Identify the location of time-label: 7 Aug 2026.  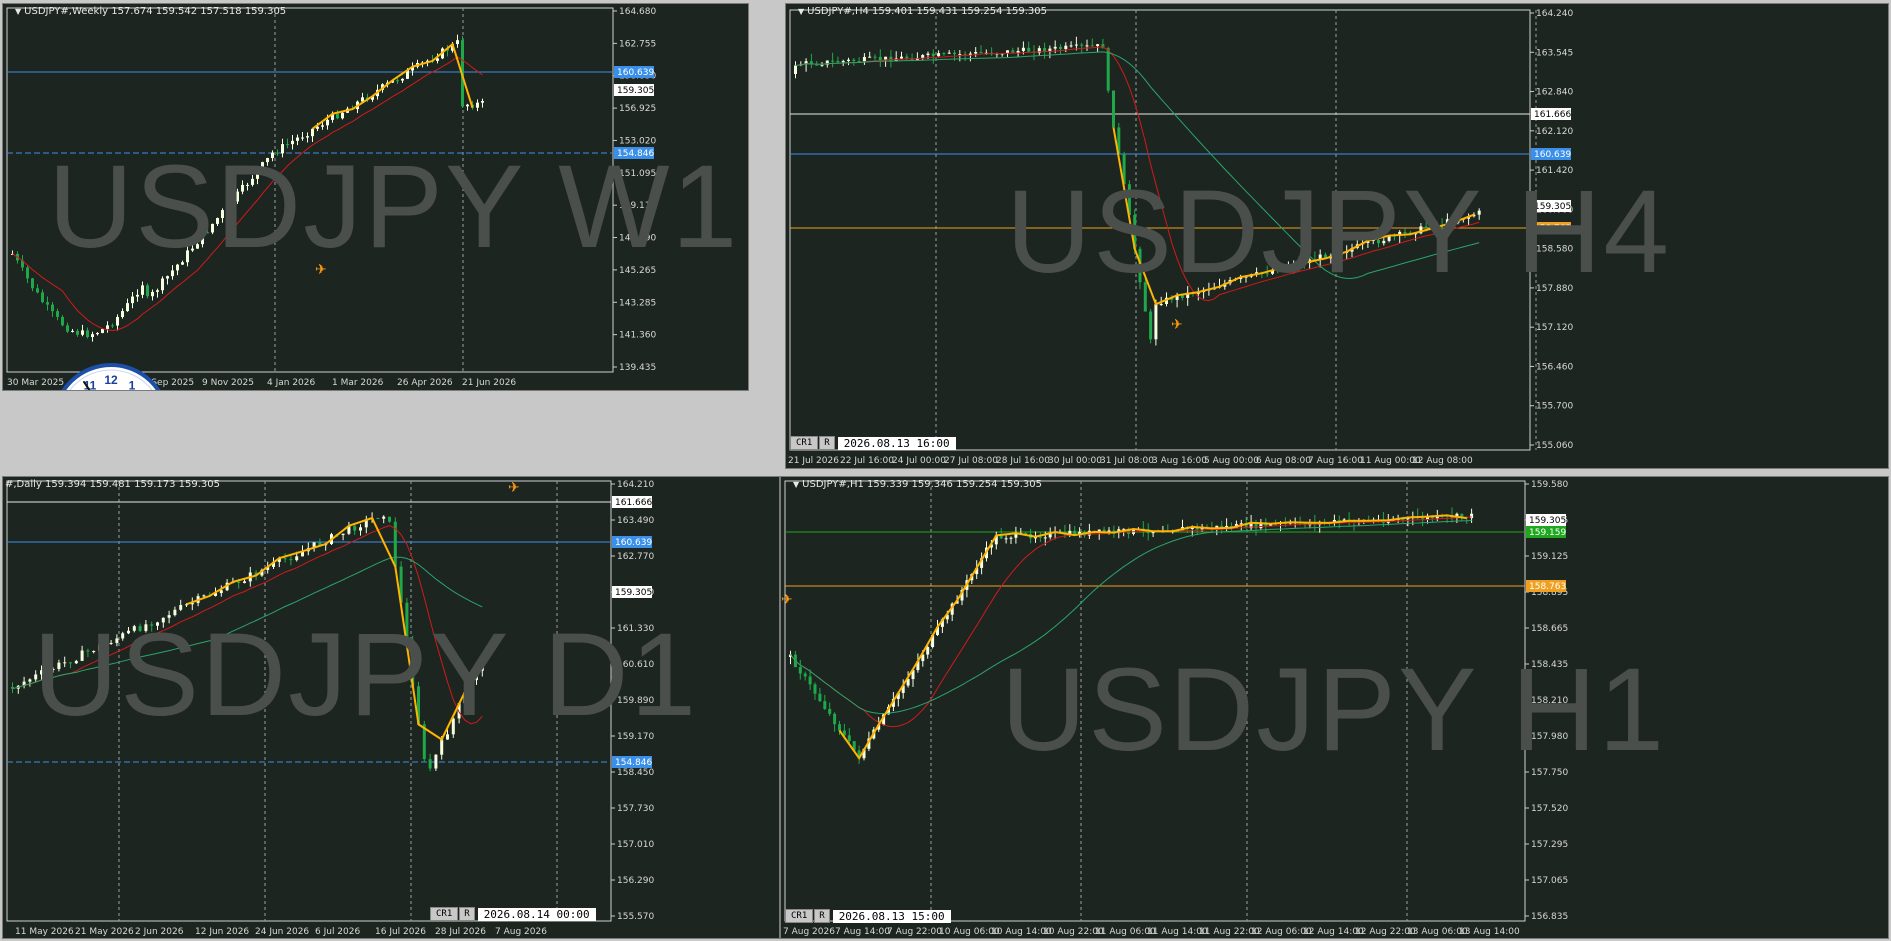
(809, 932).